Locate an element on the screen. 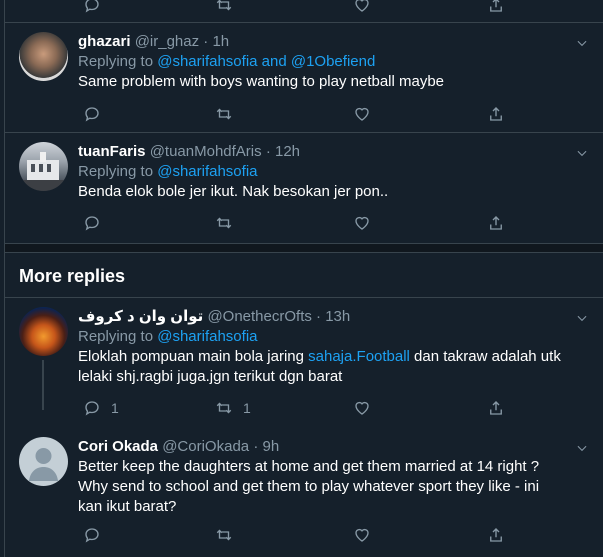 The width and height of the screenshot is (603, 557). tweet-header: ghazari @ir_ghaz · 1h is located at coordinates (320, 42).